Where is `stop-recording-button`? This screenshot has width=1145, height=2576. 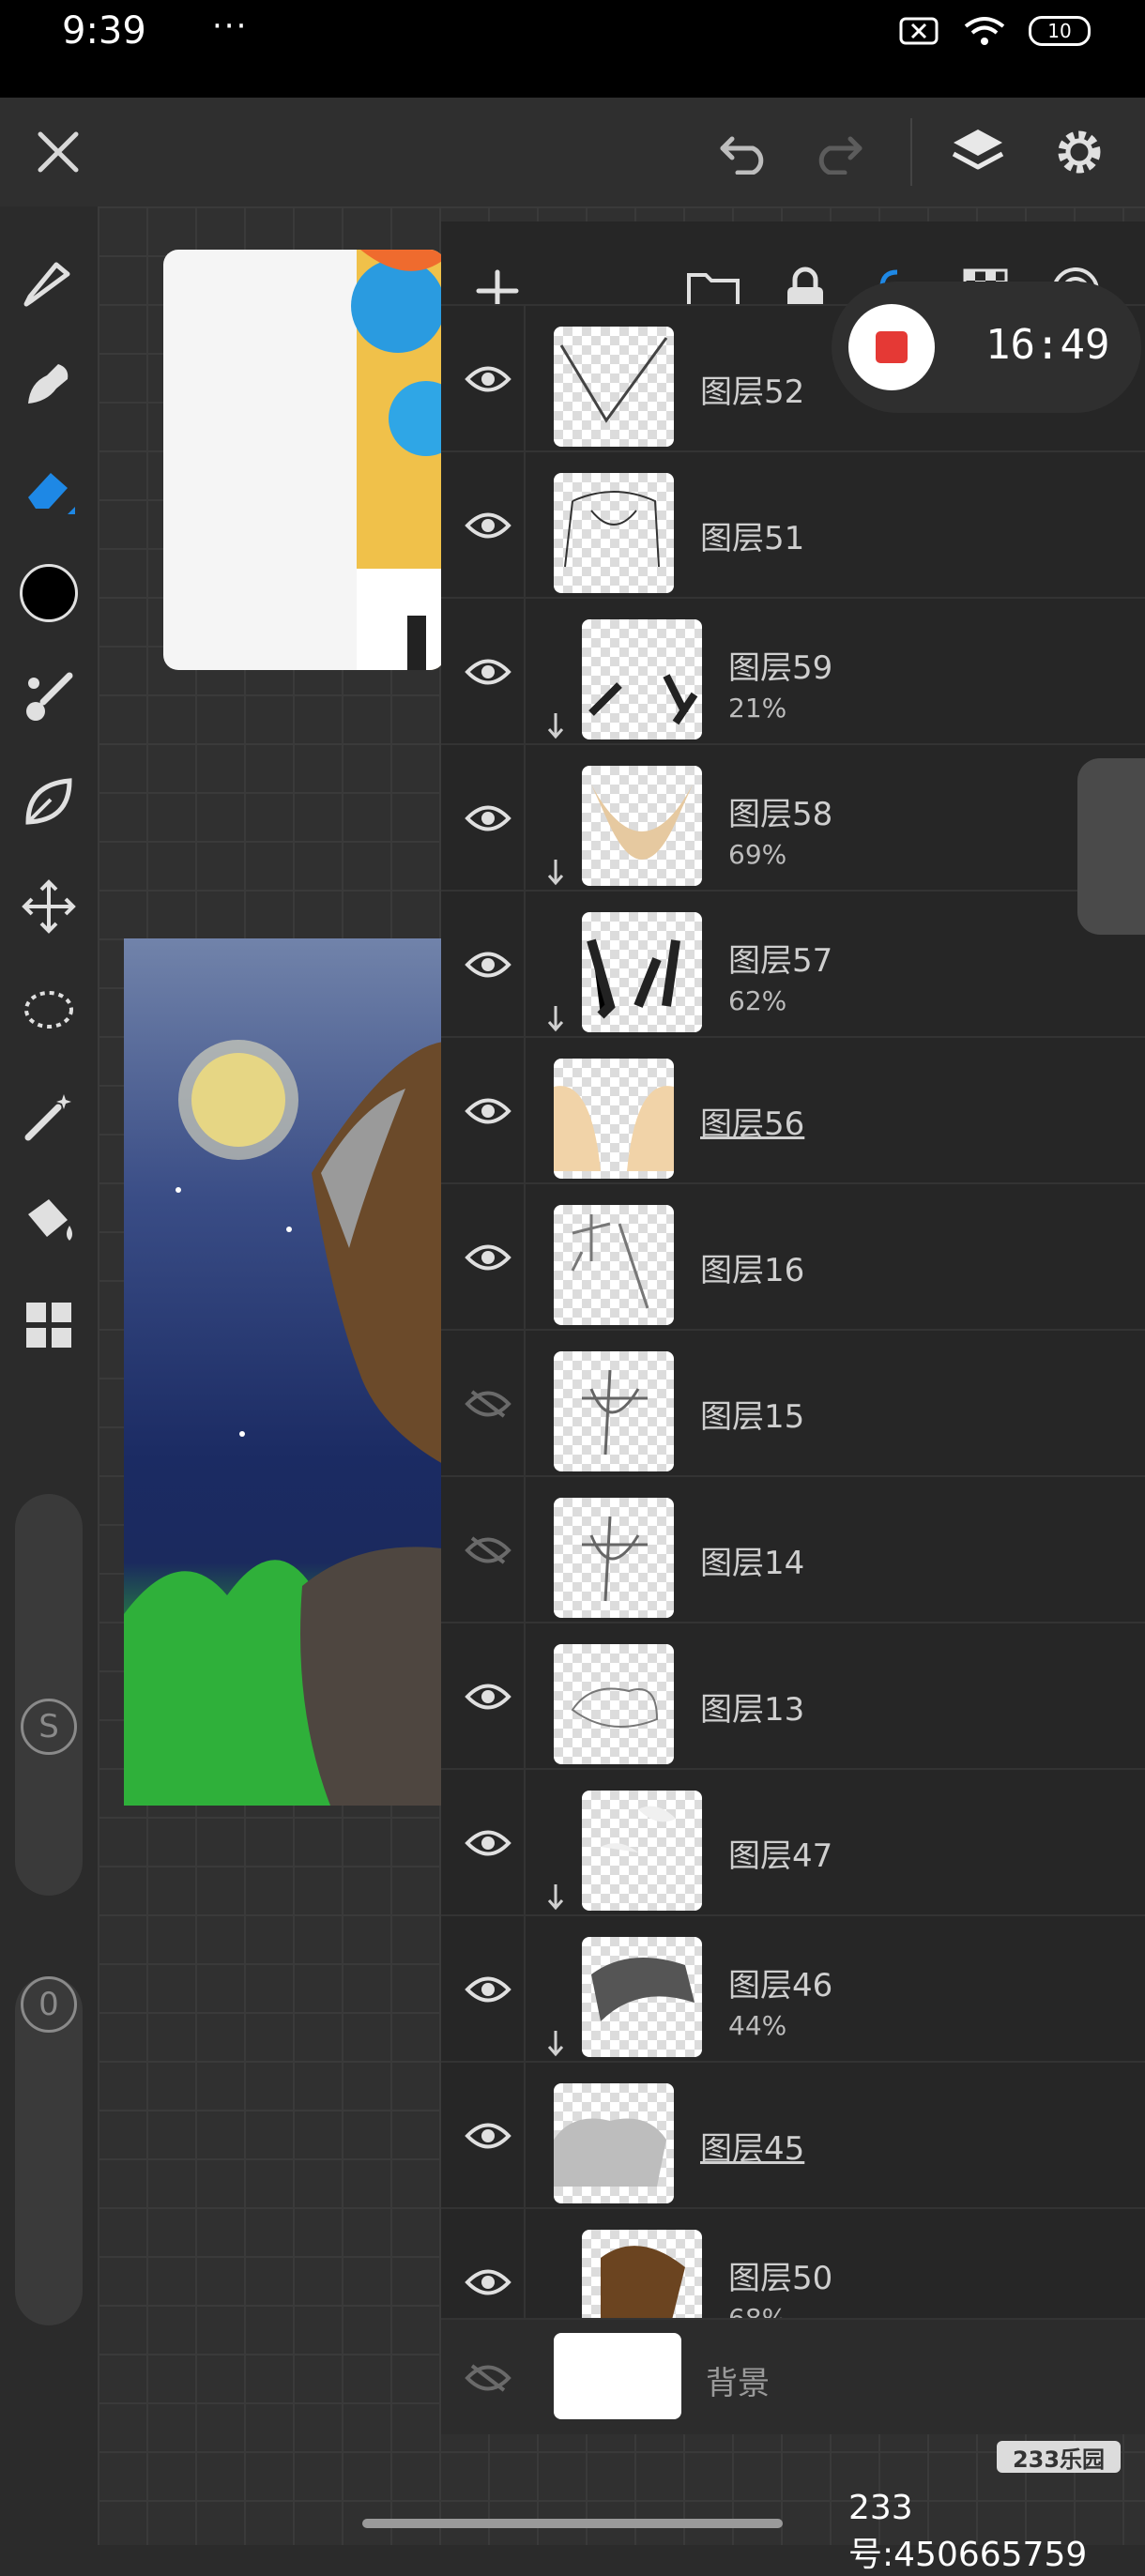 stop-recording-button is located at coordinates (892, 347).